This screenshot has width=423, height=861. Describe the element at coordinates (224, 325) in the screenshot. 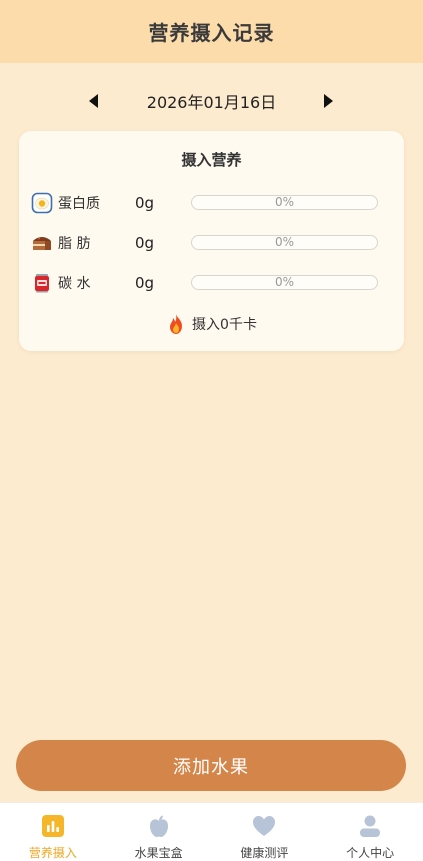

I see `calorie-text: 摄入0千卡` at that location.